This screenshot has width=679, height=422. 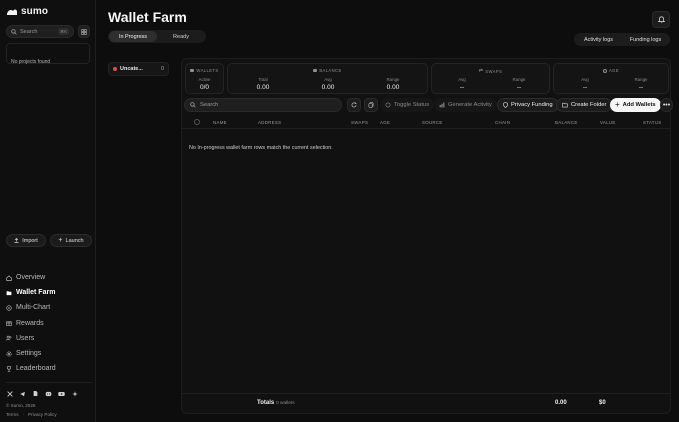 I want to click on discord-icon, so click(x=48, y=393).